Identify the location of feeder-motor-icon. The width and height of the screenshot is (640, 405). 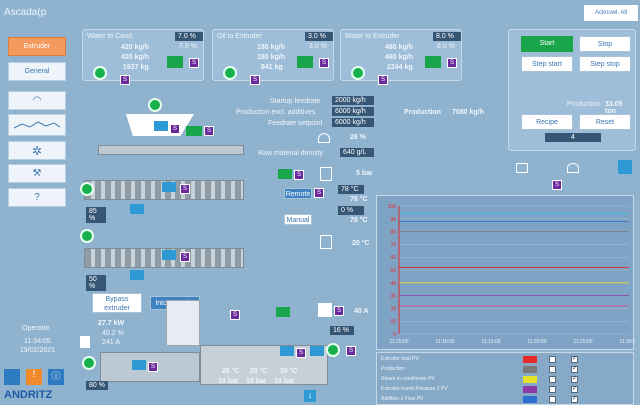
(194, 131).